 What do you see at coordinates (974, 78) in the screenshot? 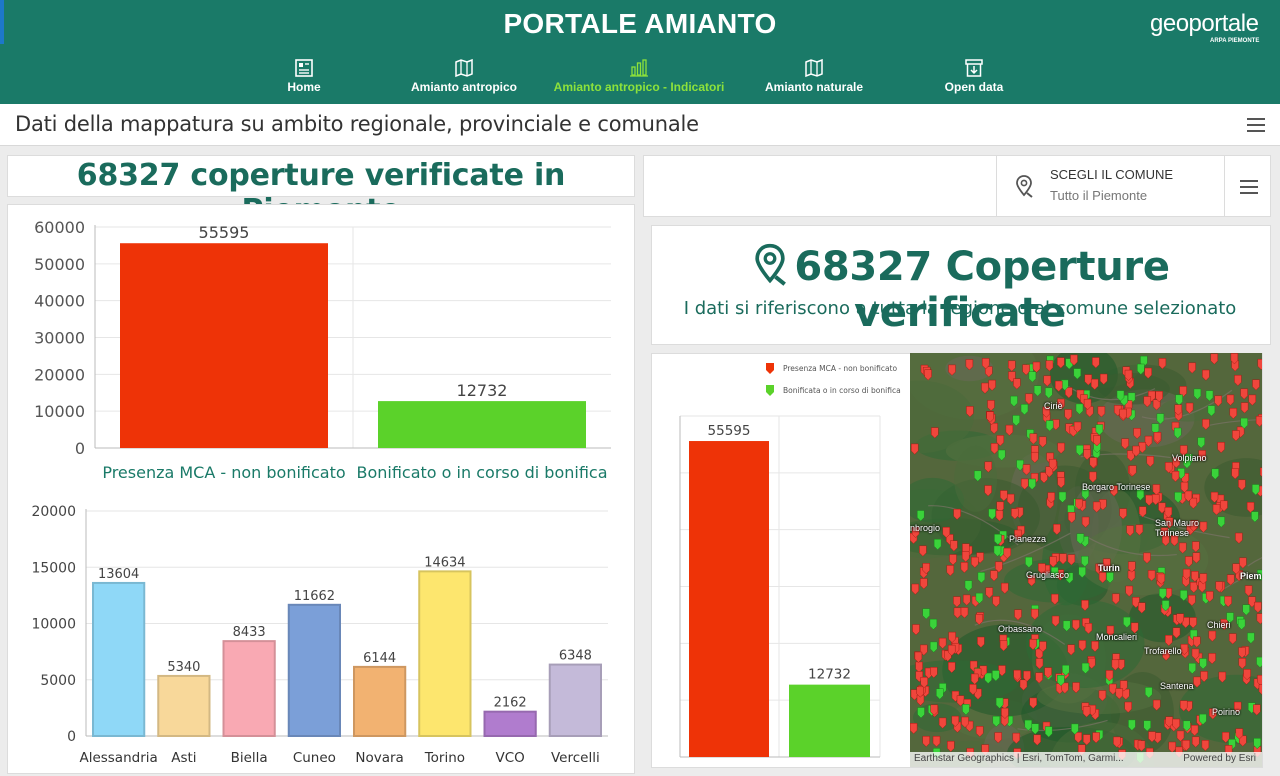
I see `nav-open-data: Open data` at bounding box center [974, 78].